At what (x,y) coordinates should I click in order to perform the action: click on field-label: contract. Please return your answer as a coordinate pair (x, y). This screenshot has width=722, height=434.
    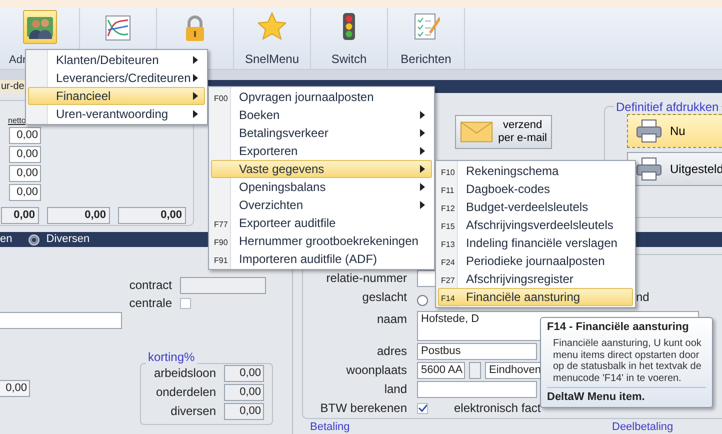
    Looking at the image, I should click on (150, 285).